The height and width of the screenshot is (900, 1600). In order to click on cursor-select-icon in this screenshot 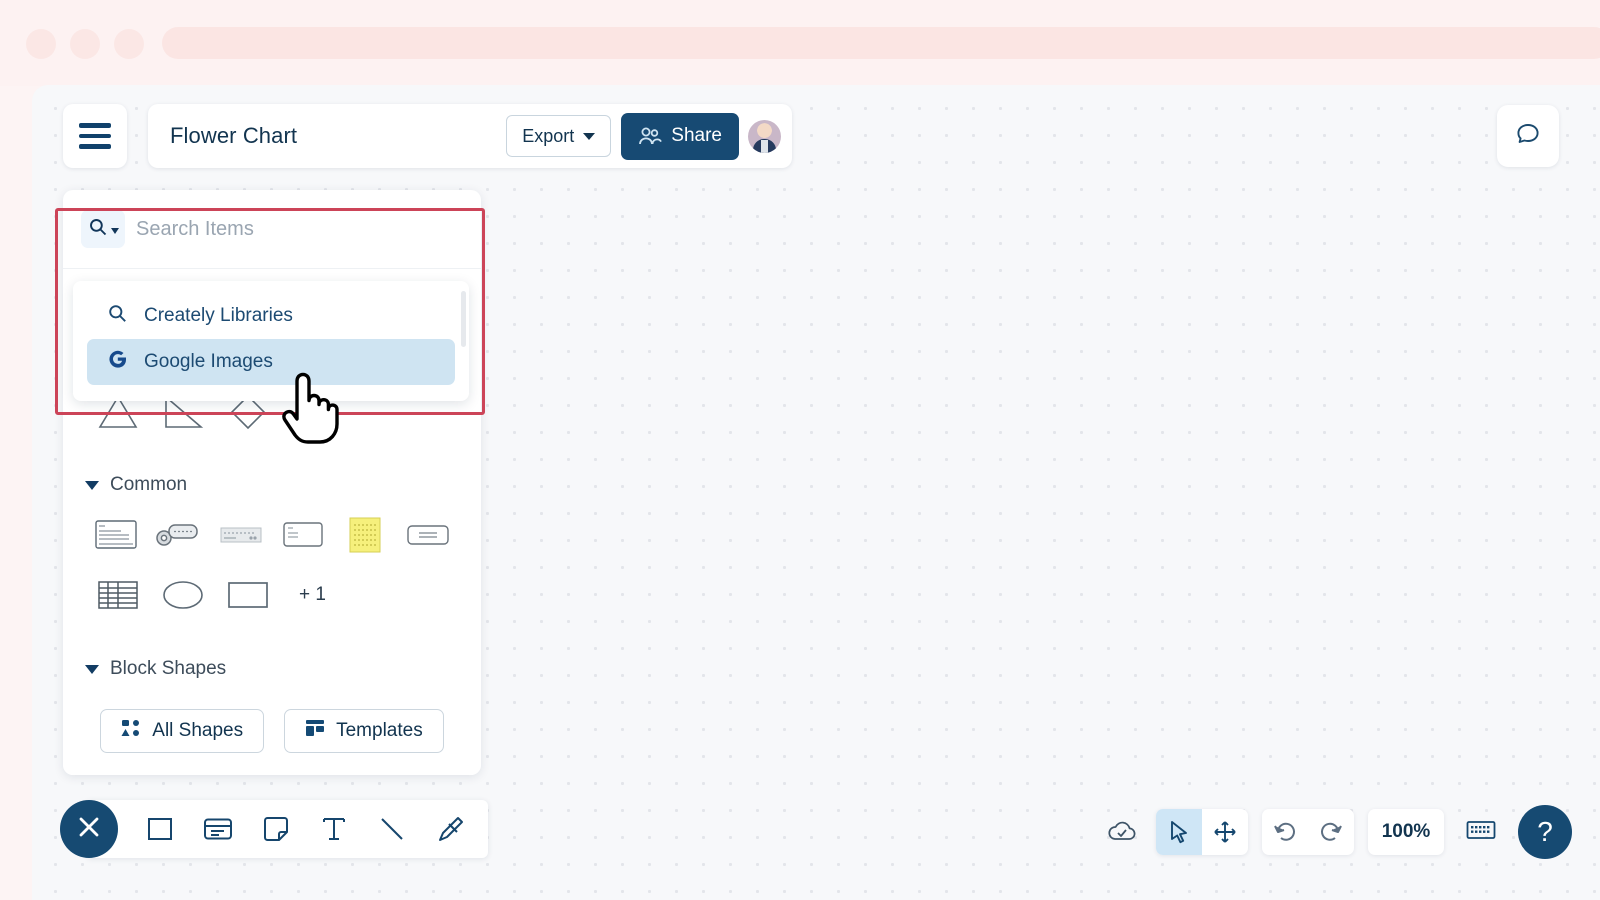, I will do `click(1179, 832)`.